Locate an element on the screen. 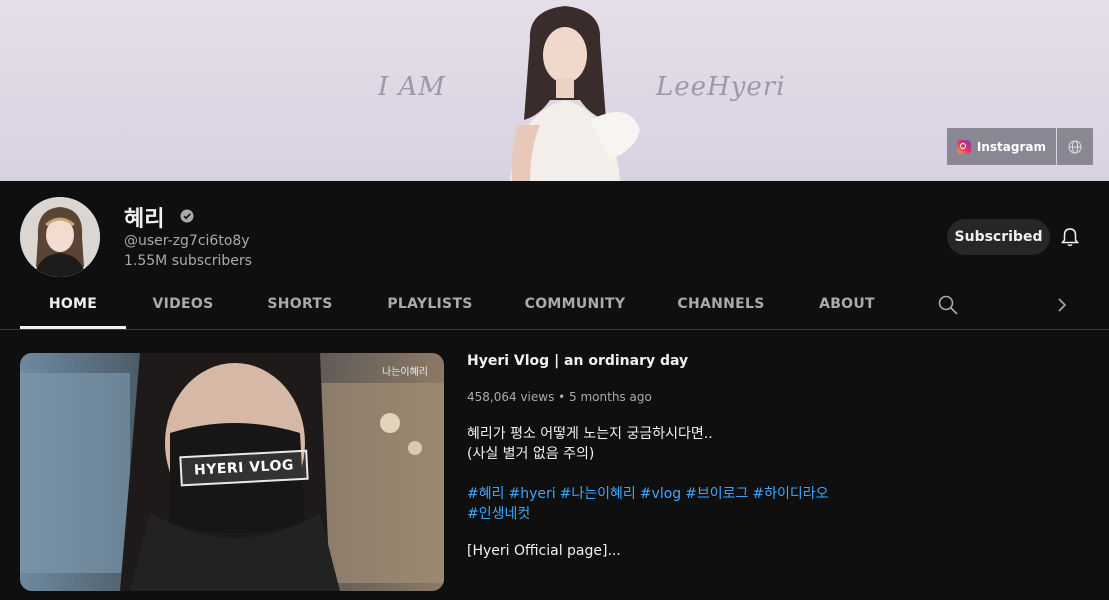 Image resolution: width=1109 pixels, height=600 pixels. banner-links: Instagram is located at coordinates (1019, 146).